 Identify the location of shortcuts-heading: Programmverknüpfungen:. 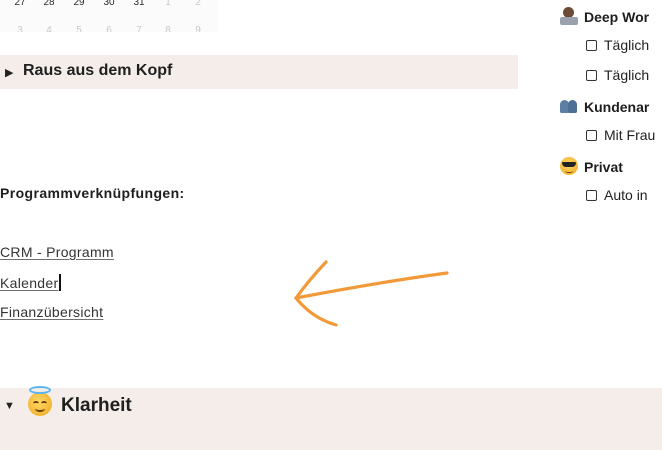
(92, 193).